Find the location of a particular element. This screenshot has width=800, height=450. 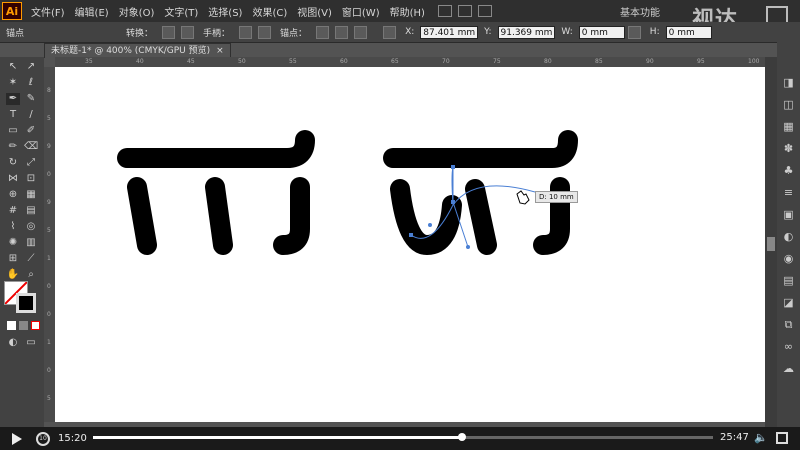

width-field: 0 mm is located at coordinates (601, 32).